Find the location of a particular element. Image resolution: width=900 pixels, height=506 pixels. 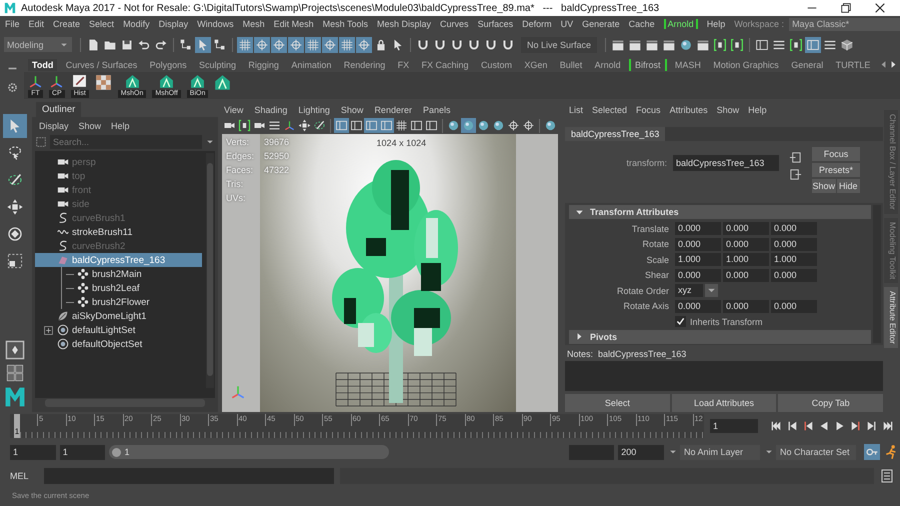

menu-item: List is located at coordinates (576, 109).